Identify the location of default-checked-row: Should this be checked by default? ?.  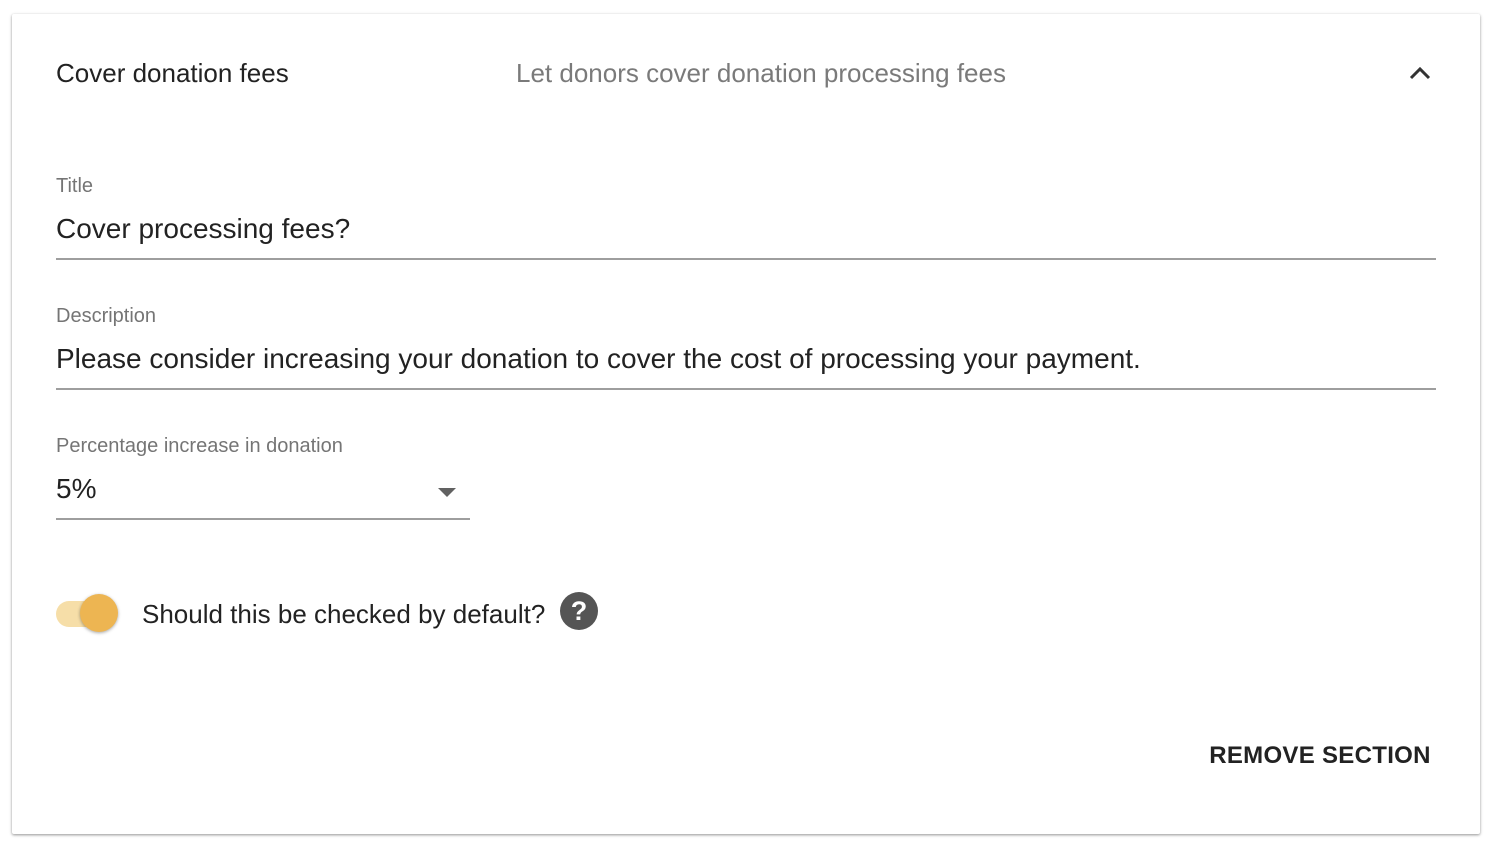
(356, 614).